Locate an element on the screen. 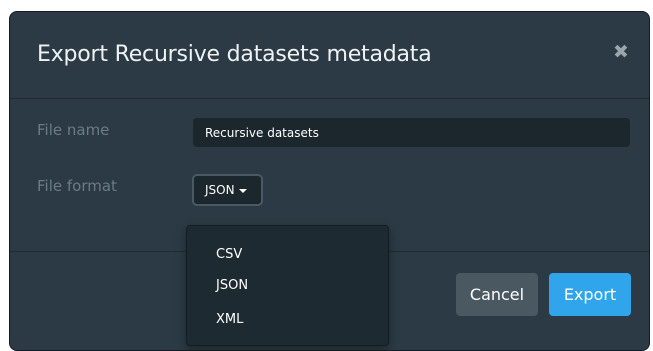 Image resolution: width=653 pixels, height=351 pixels. dialog-title: Export Recursive datasets metadata is located at coordinates (234, 54).